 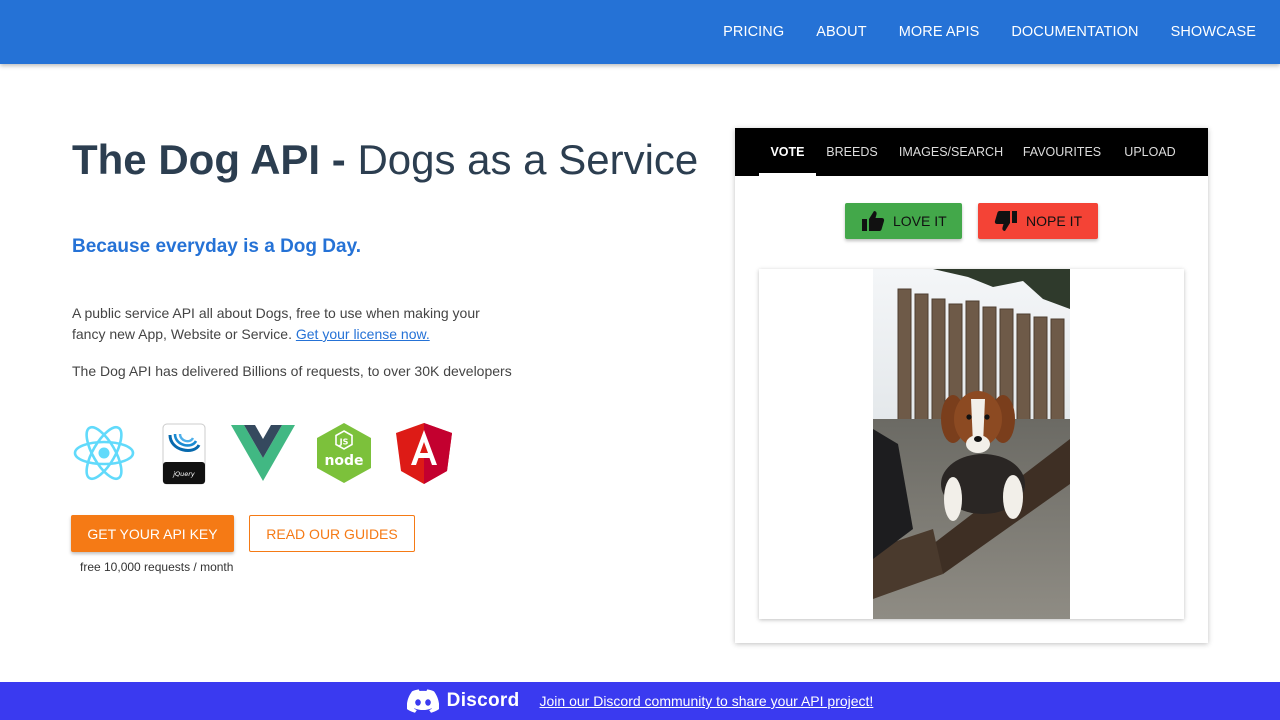 I want to click on tab-favourites: FAVOURITES, so click(x=1062, y=152).